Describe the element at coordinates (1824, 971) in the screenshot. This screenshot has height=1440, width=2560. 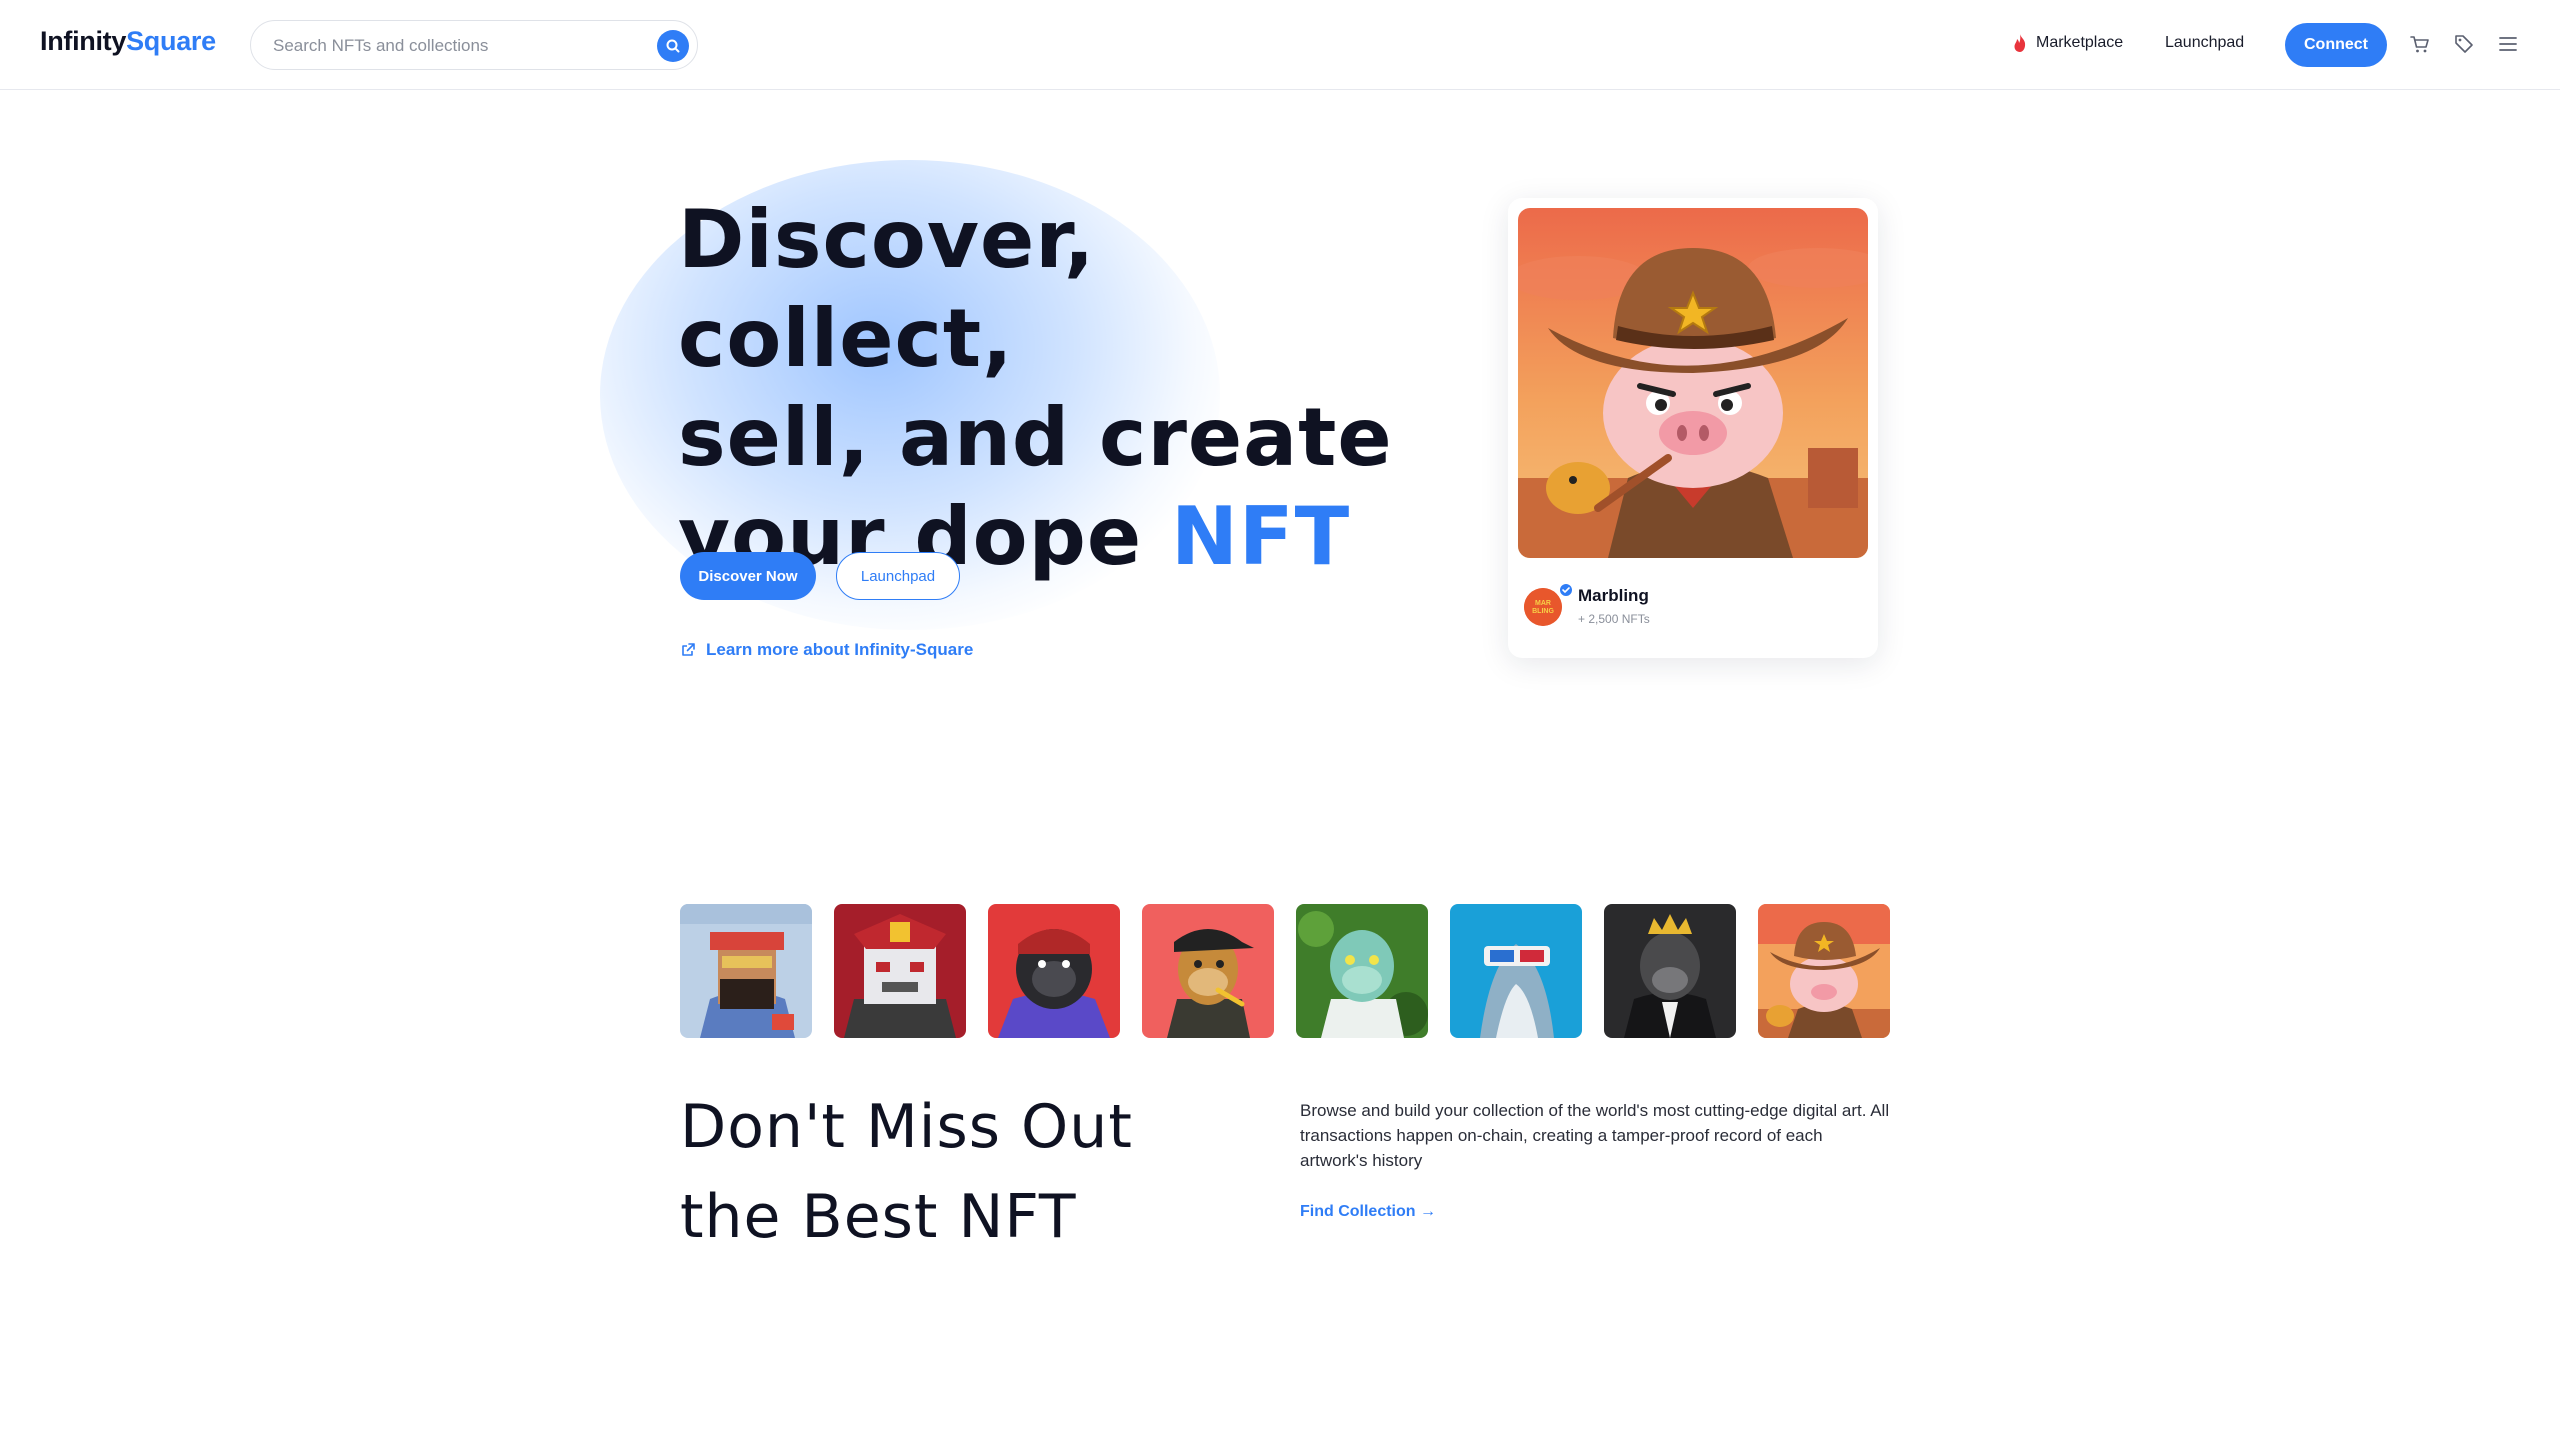
I see `nft-thumb-cowboy-pig` at that location.